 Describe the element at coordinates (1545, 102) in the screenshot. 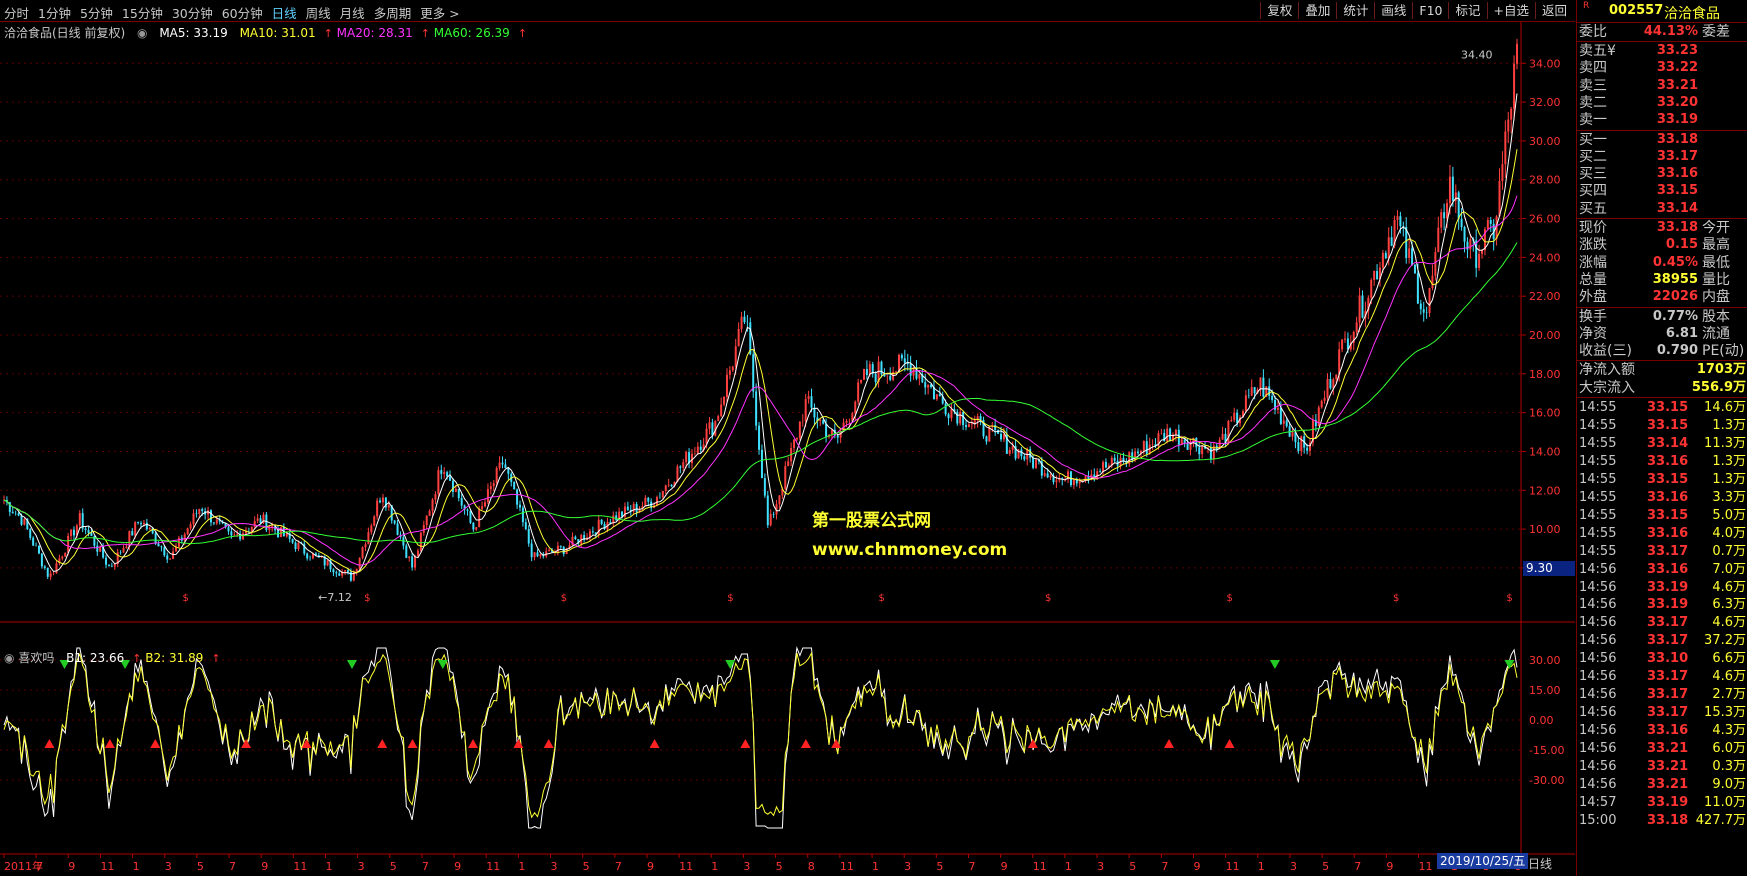

I see `y-tick-label: 32.00` at that location.